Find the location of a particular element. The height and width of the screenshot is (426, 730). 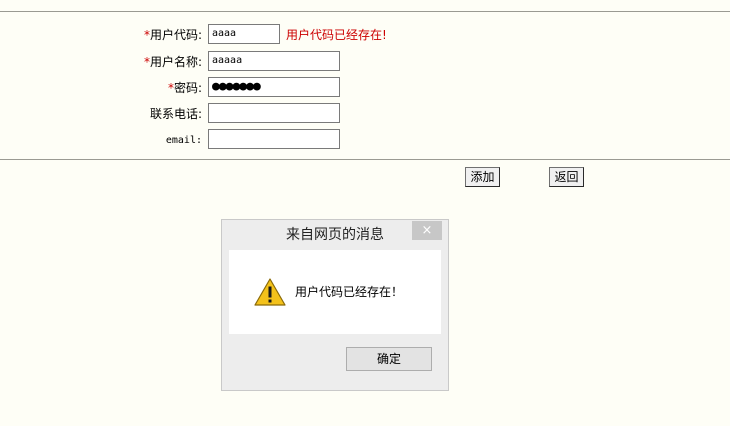

user-name-input: aaaaa is located at coordinates (274, 61).